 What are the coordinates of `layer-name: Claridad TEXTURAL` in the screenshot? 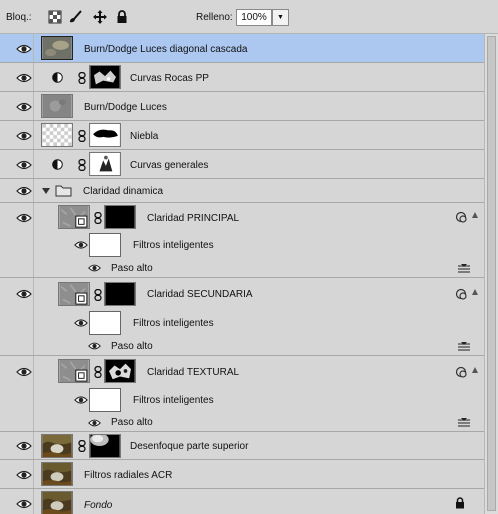 It's located at (193, 372).